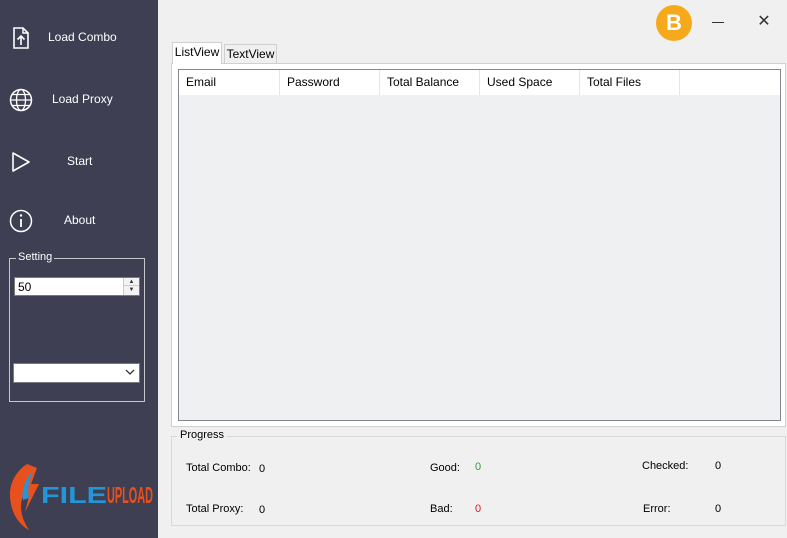  I want to click on svg-text: UPLOAD, so click(130, 495).